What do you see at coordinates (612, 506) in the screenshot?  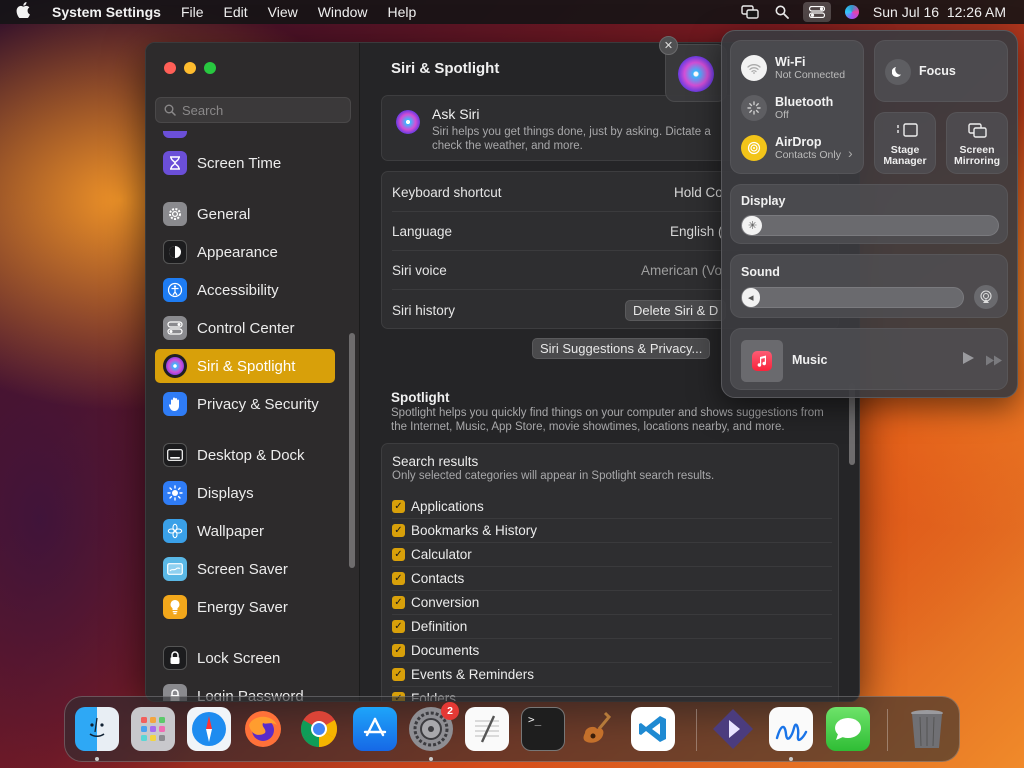 I see `checkbox-applications: ✓ Applications` at bounding box center [612, 506].